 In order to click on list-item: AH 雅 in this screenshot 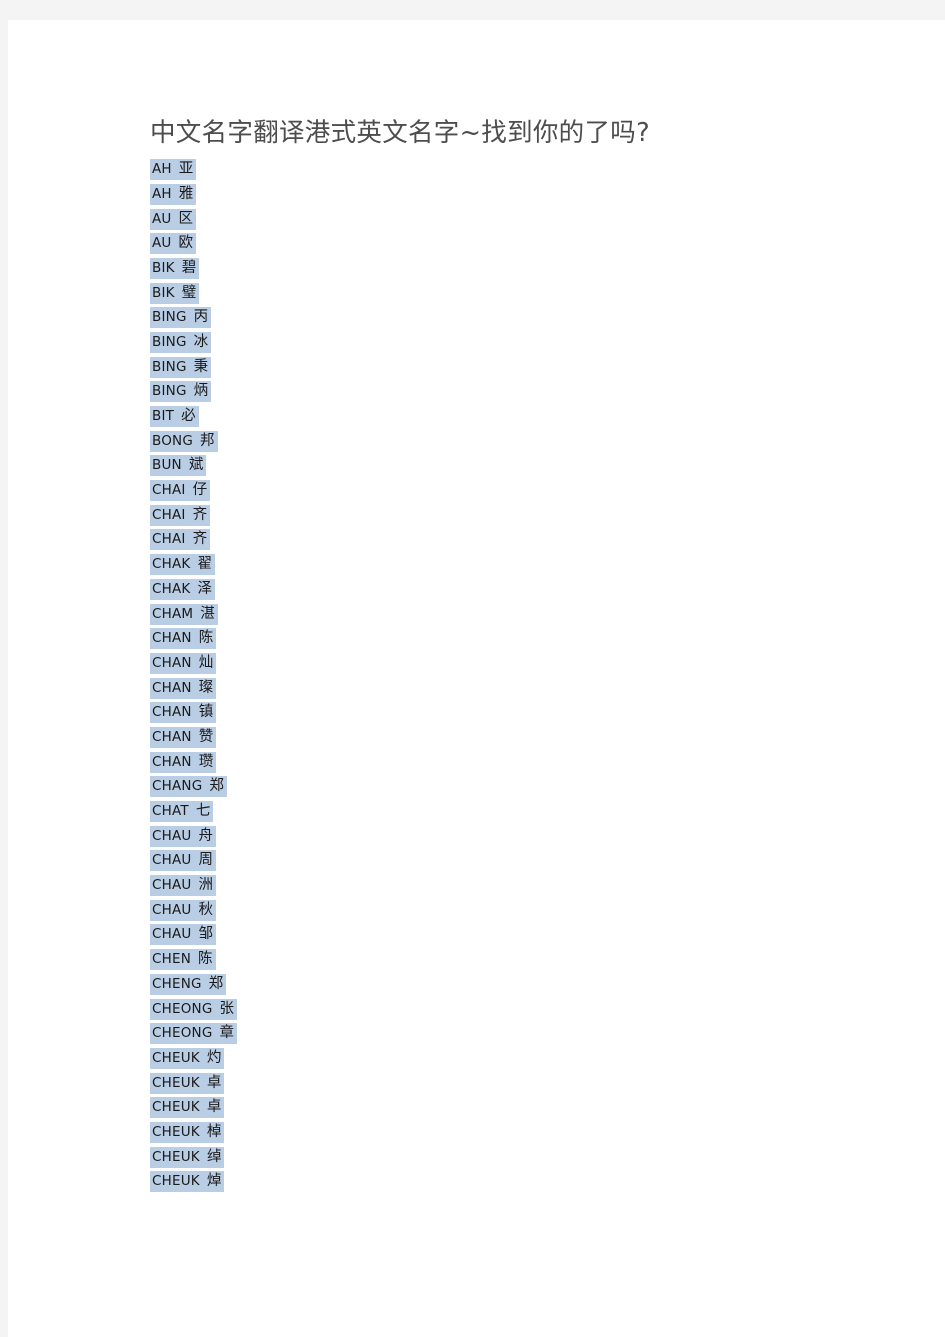, I will do `click(500, 195)`.